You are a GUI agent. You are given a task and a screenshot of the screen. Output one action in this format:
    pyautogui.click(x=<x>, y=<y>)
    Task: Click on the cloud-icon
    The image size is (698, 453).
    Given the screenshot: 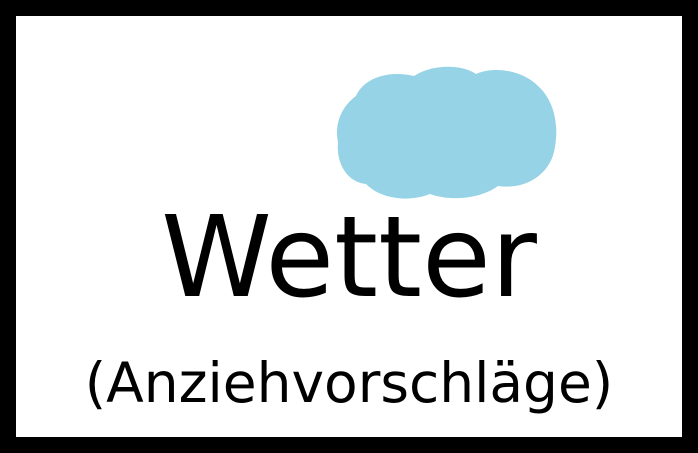 What is the action you would take?
    pyautogui.click(x=446, y=132)
    